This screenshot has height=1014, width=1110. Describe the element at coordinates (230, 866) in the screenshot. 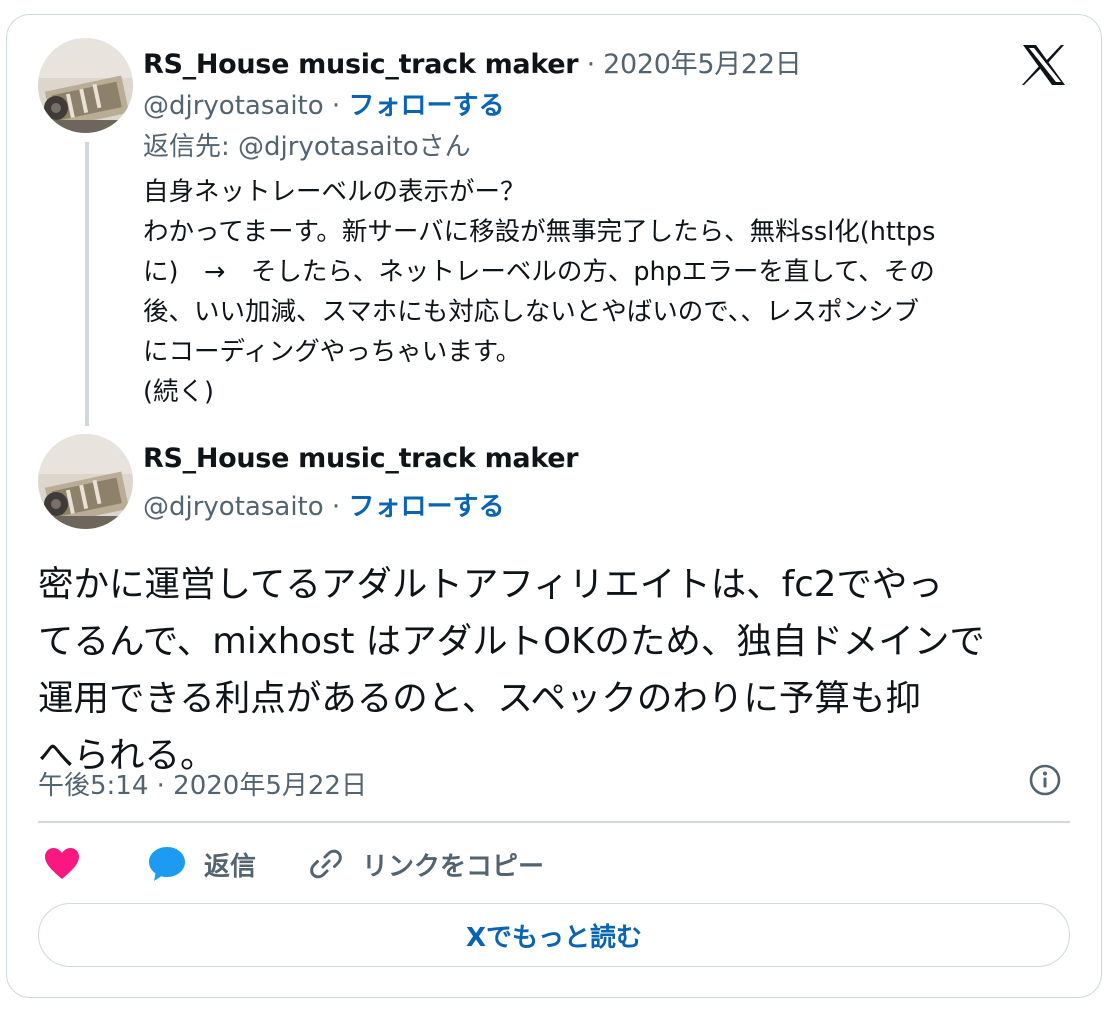

I see `reply-label: 返信` at that location.